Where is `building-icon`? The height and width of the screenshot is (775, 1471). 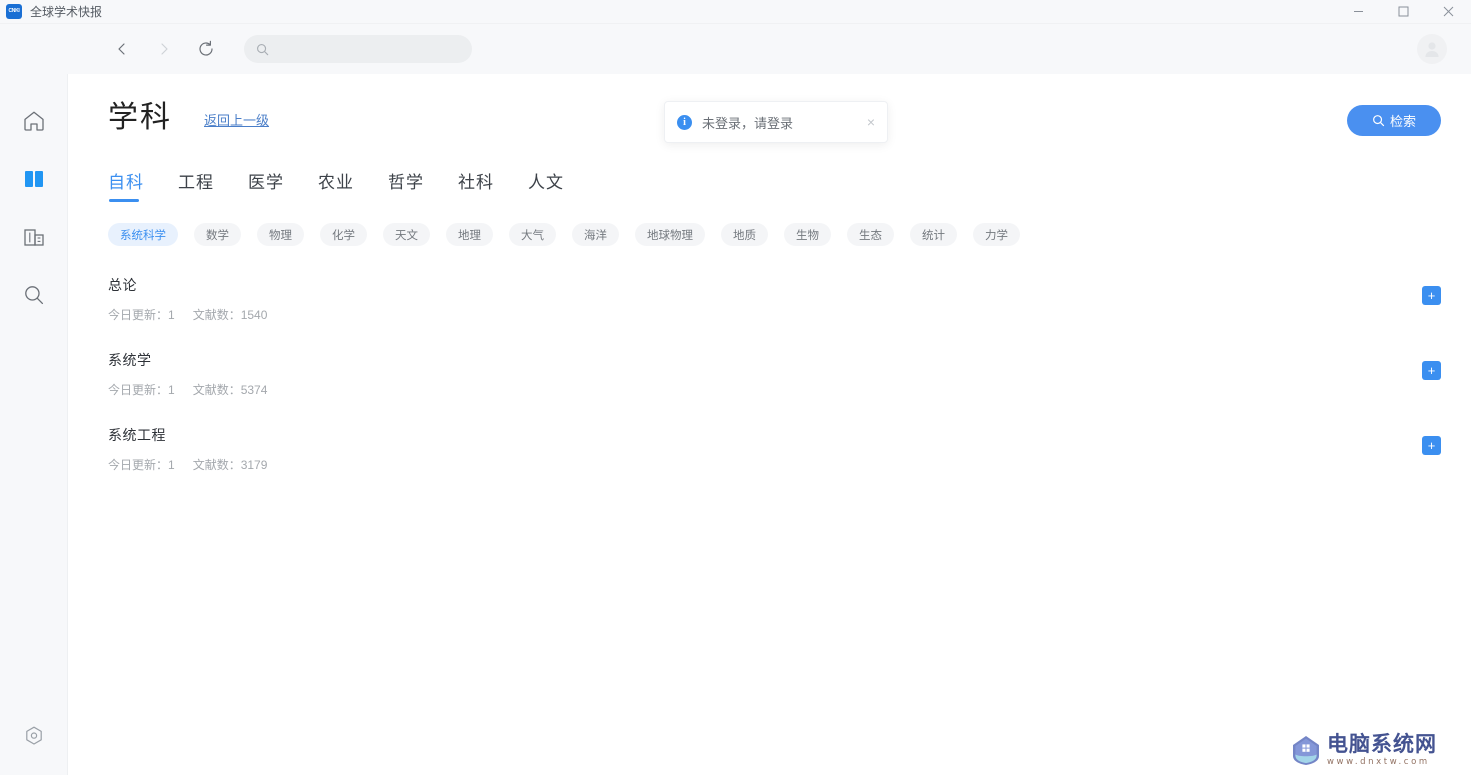
building-icon is located at coordinates (34, 237).